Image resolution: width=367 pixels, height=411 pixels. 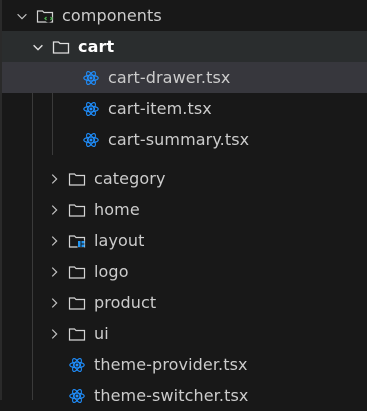 What do you see at coordinates (101, 333) in the screenshot?
I see `folder-label: ui` at bounding box center [101, 333].